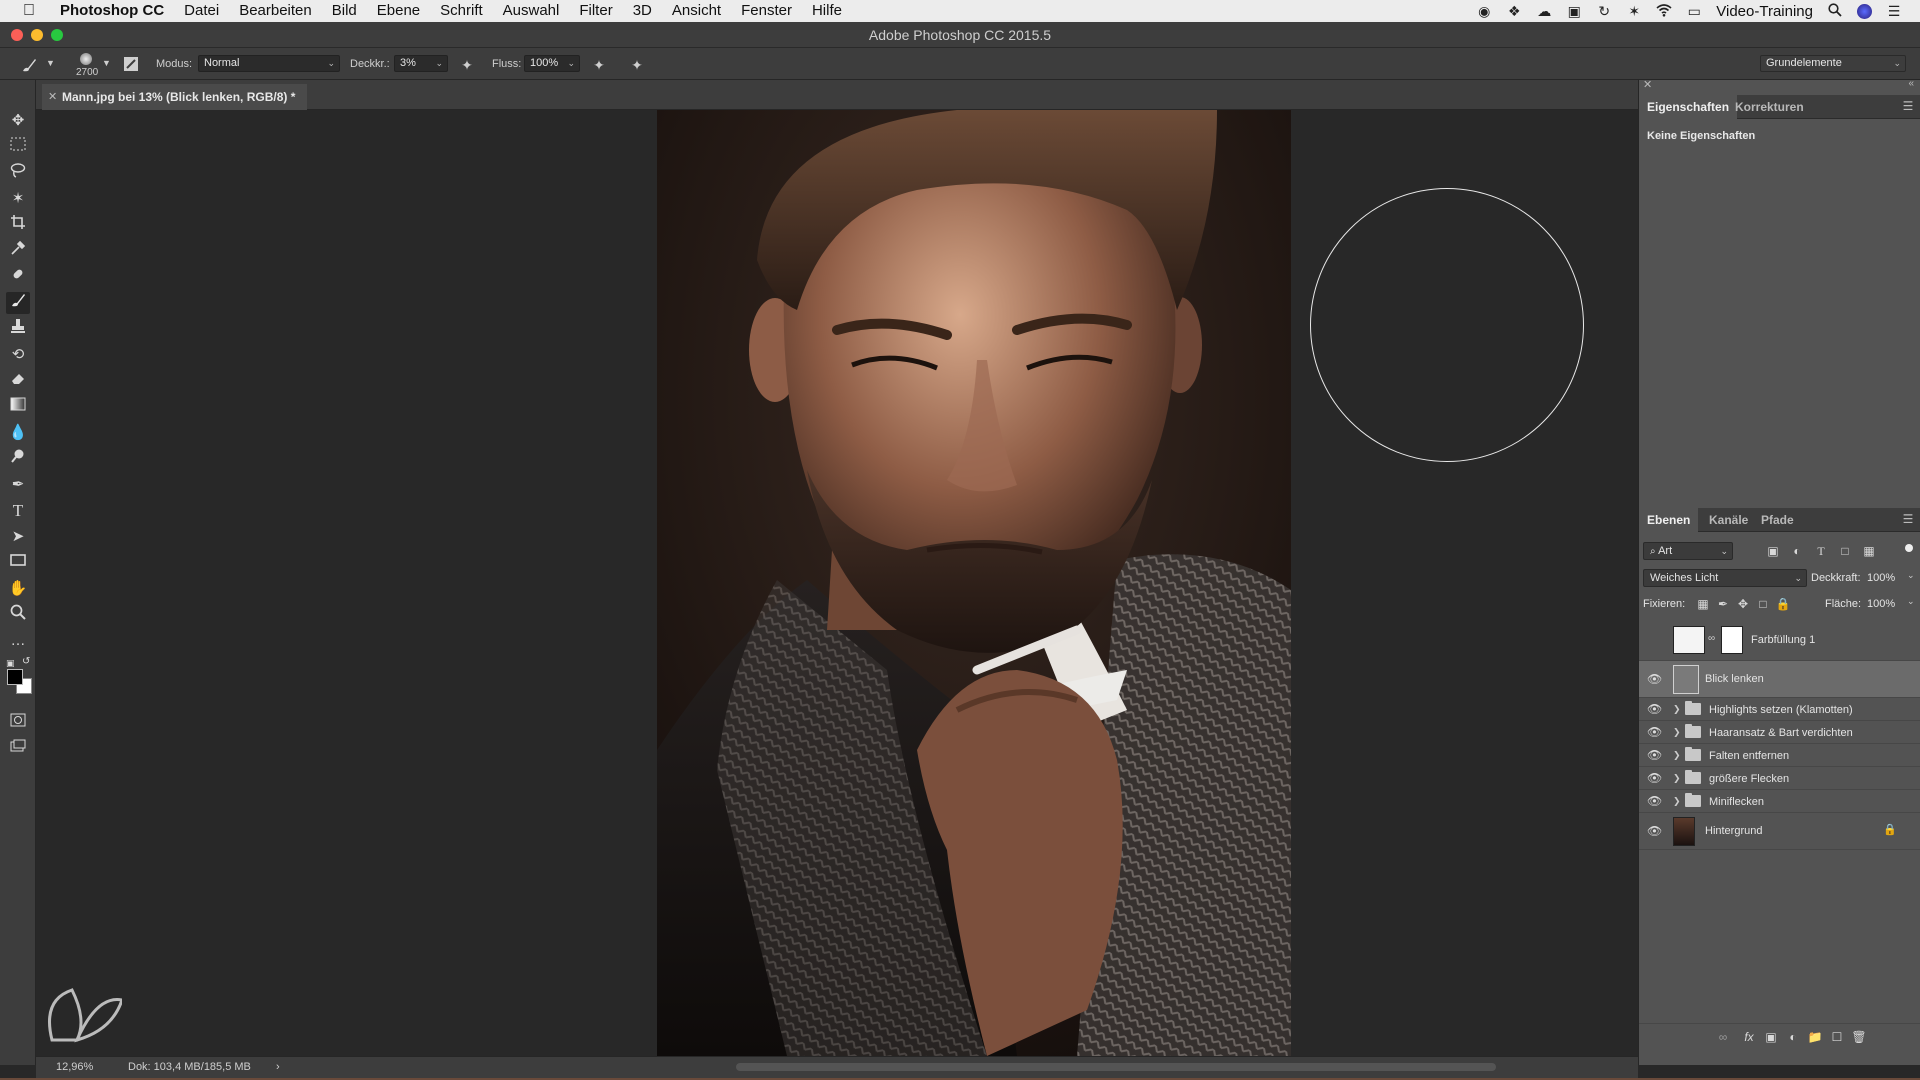 The height and width of the screenshot is (1080, 1920). Describe the element at coordinates (1116, 1067) in the screenshot. I see `horizontal-scrollbar` at that location.